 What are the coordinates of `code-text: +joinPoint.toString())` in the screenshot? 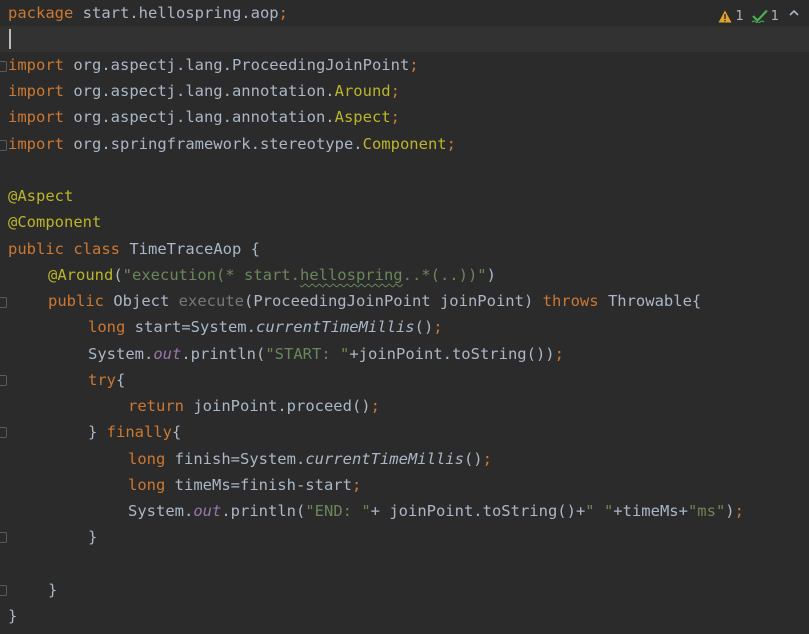 It's located at (452, 354).